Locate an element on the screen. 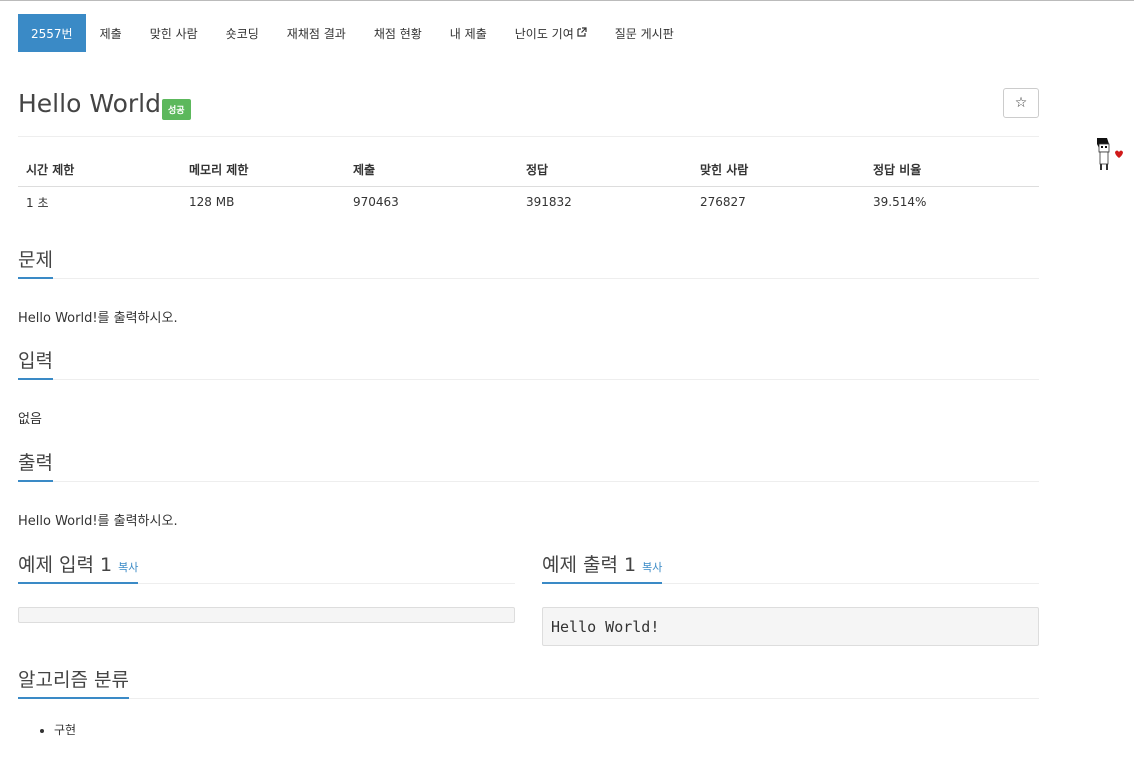 The height and width of the screenshot is (760, 1134). star-icon: ☆ is located at coordinates (1021, 103).